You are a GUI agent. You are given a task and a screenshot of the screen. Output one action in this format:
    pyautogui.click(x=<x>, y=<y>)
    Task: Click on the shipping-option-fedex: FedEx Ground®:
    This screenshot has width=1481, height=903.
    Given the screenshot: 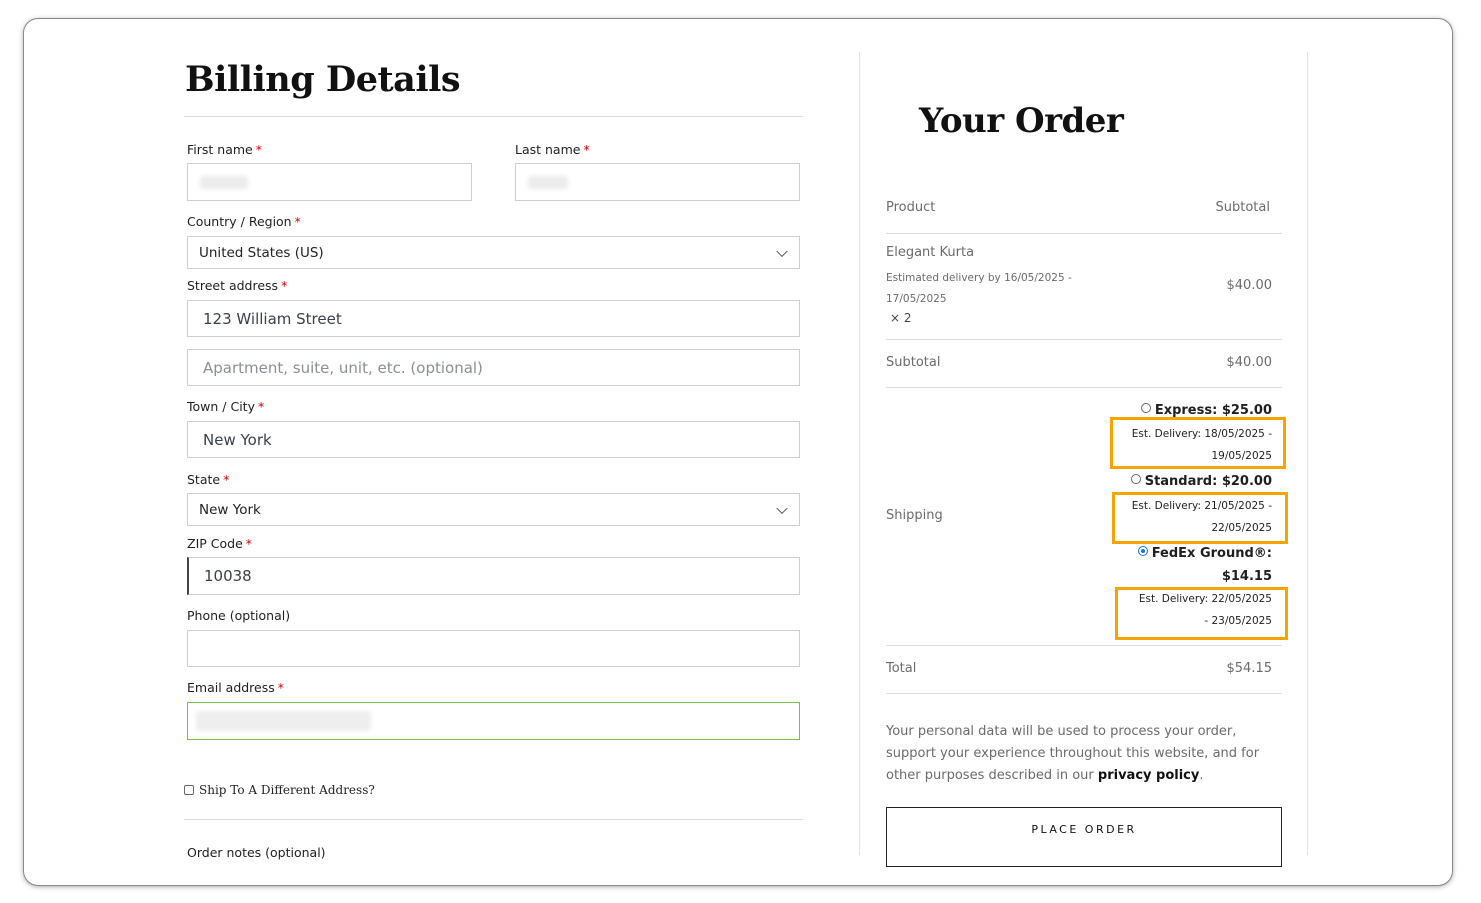 What is the action you would take?
    pyautogui.click(x=1168, y=553)
    